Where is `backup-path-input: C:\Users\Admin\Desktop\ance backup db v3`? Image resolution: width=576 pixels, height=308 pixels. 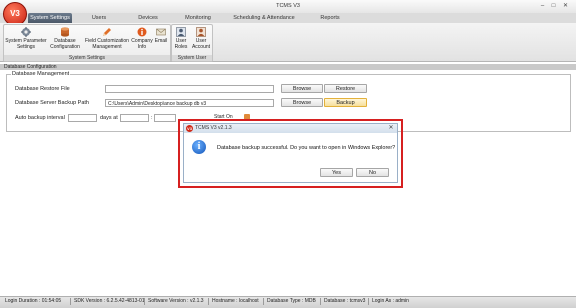 backup-path-input: C:\Users\Admin\Desktop\ance backup db v3 is located at coordinates (189, 103).